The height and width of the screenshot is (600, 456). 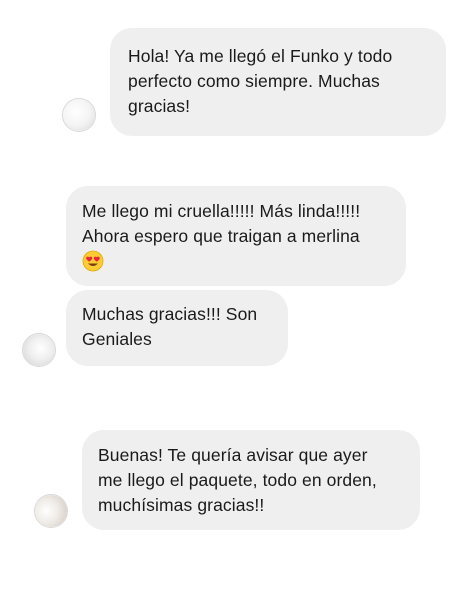 What do you see at coordinates (260, 56) in the screenshot?
I see `message-text: Hola! Ya me llegó el Funko y todo` at bounding box center [260, 56].